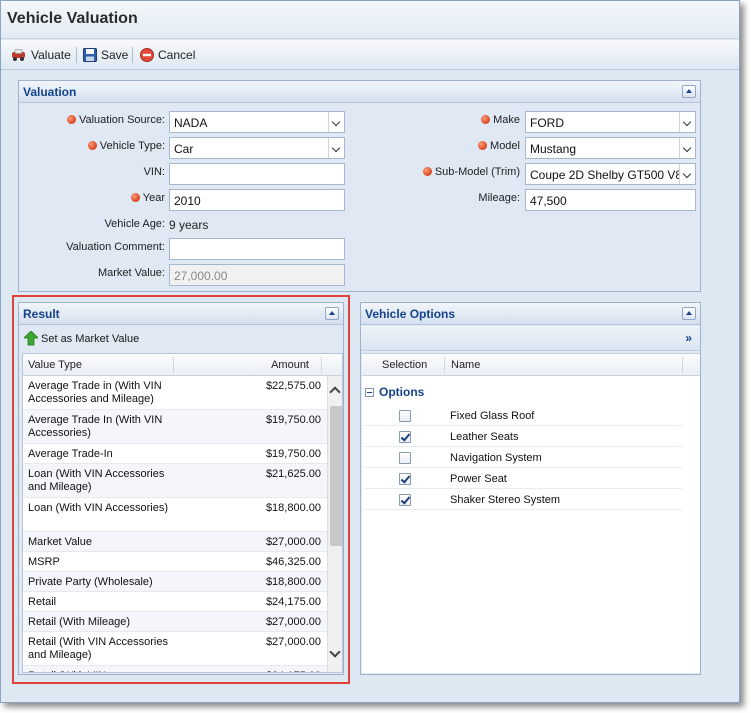 The height and width of the screenshot is (713, 751). What do you see at coordinates (175, 542) in the screenshot?
I see `table-row: Market Value $27,000.00` at bounding box center [175, 542].